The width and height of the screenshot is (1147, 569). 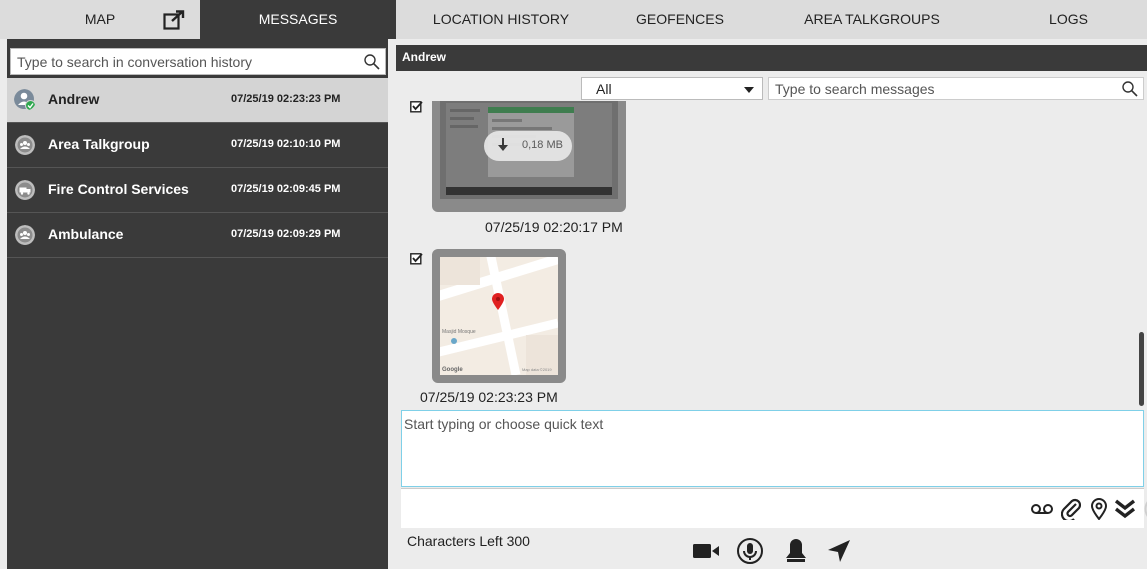 I want to click on popout-icon, so click(x=174, y=20).